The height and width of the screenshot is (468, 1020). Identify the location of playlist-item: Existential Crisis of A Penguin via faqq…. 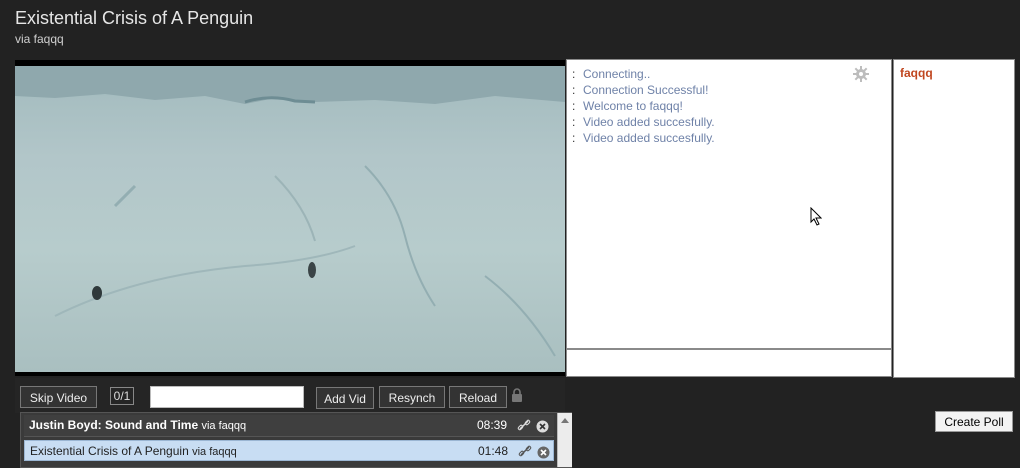
(289, 450).